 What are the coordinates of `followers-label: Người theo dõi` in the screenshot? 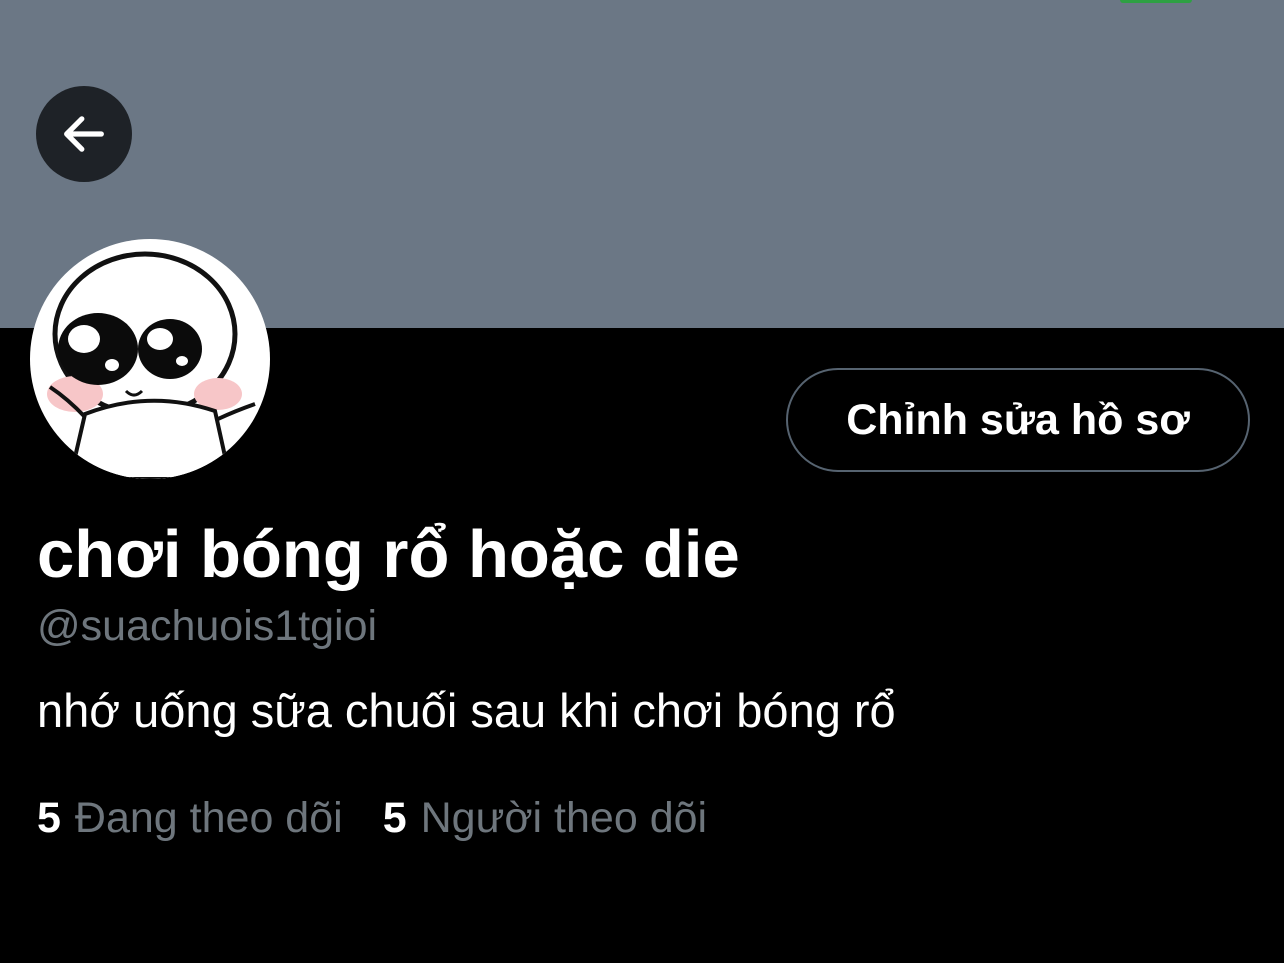 It's located at (564, 818).